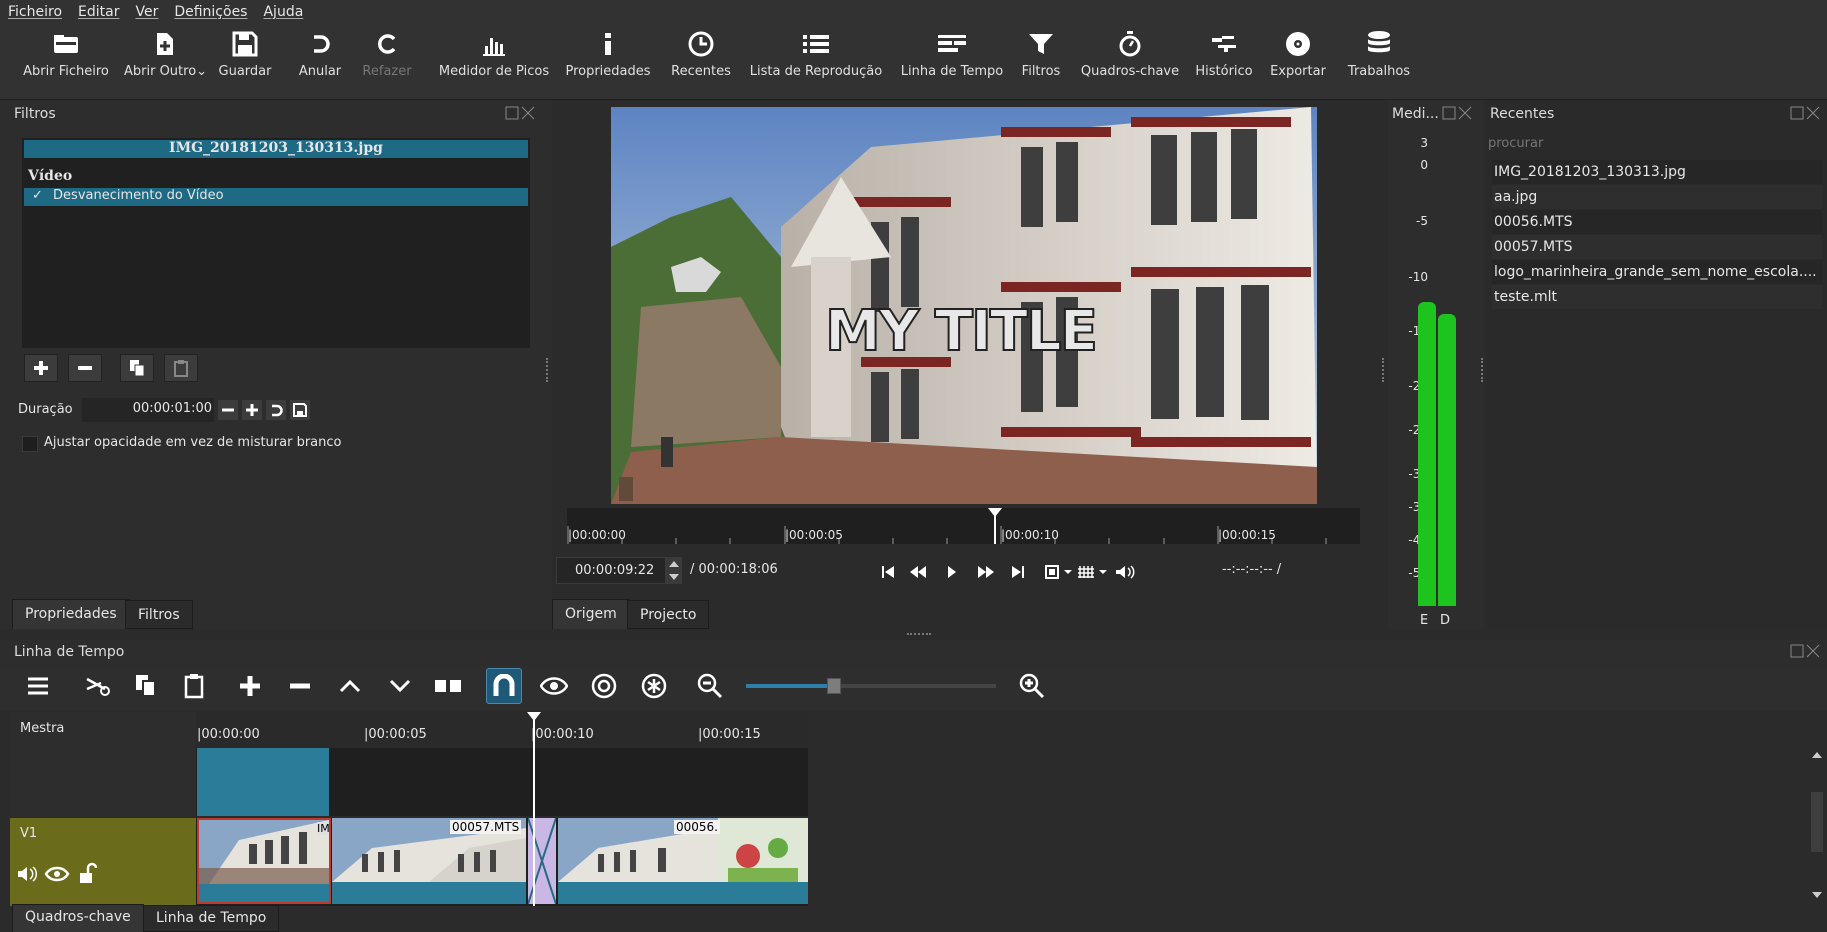  What do you see at coordinates (283, 10) in the screenshot?
I see `menu-help: Ajuda` at bounding box center [283, 10].